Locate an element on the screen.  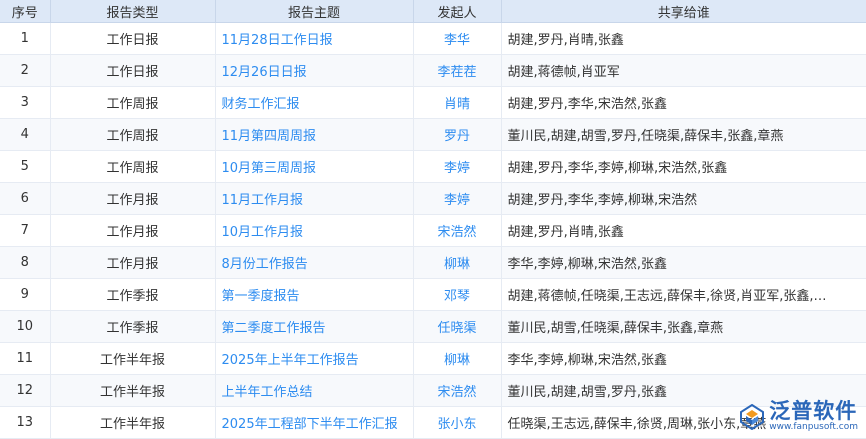
cell-report-topic-link: 财务工作汇报 is located at coordinates (314, 102).